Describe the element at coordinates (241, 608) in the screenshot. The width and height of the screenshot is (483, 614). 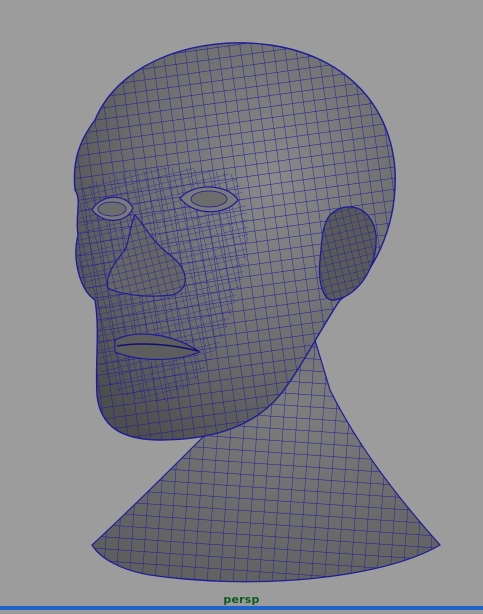
I see `active-panel-border` at that location.